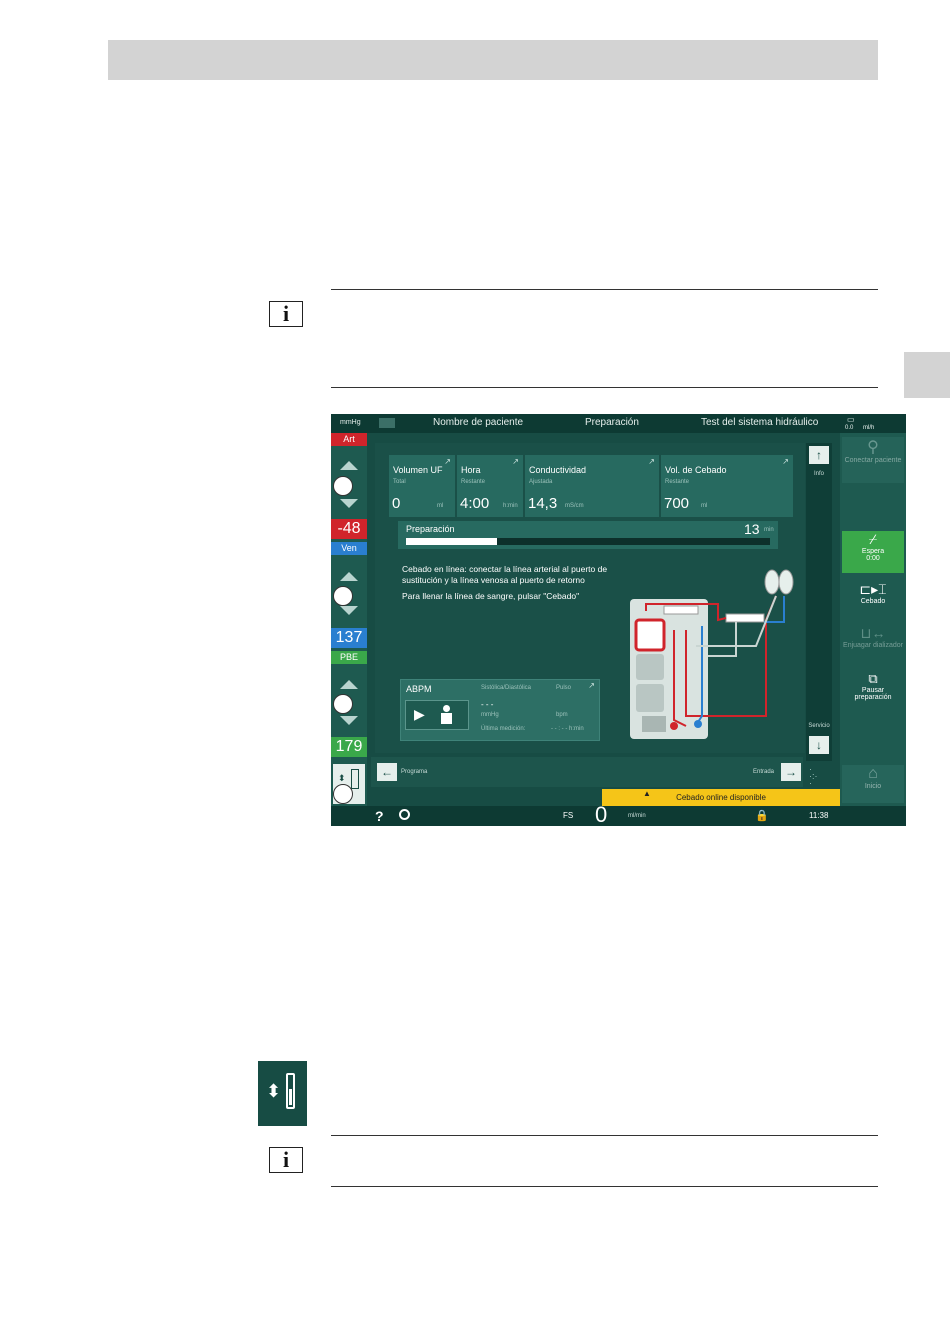  Describe the element at coordinates (637, 816) in the screenshot. I see `flow-unit: ml/min` at that location.